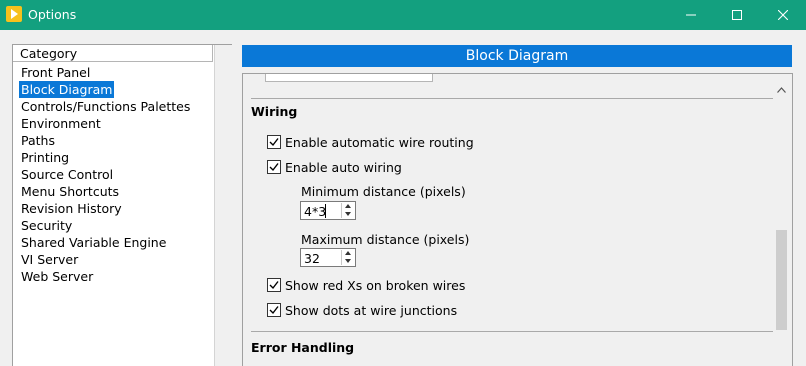  I want to click on min-distance-label: Minimum distance (pixels), so click(383, 191).